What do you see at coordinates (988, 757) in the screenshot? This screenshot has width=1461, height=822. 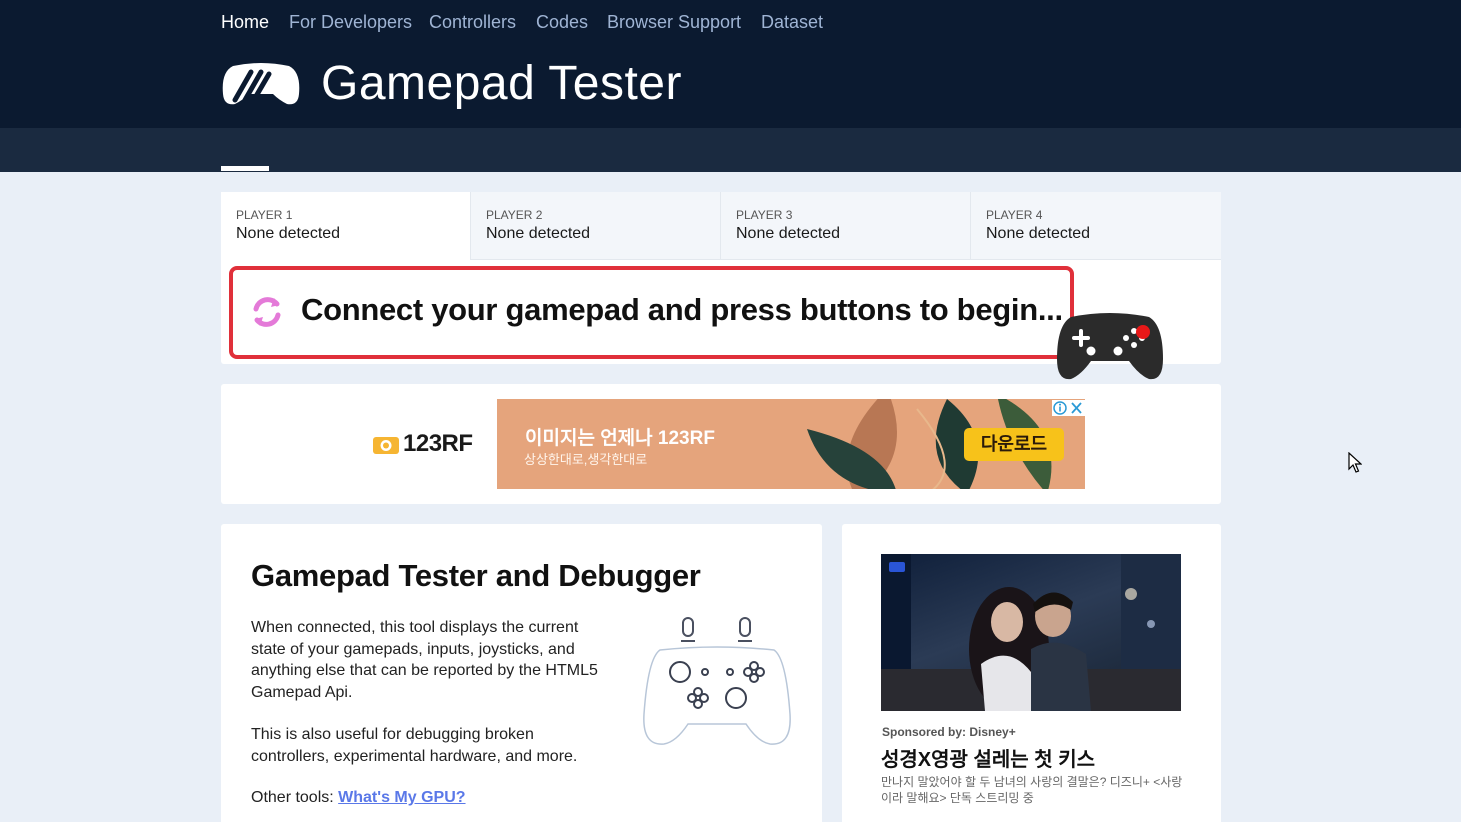 I see `sponsor-title: 성경X영광 설레는 첫 키스` at bounding box center [988, 757].